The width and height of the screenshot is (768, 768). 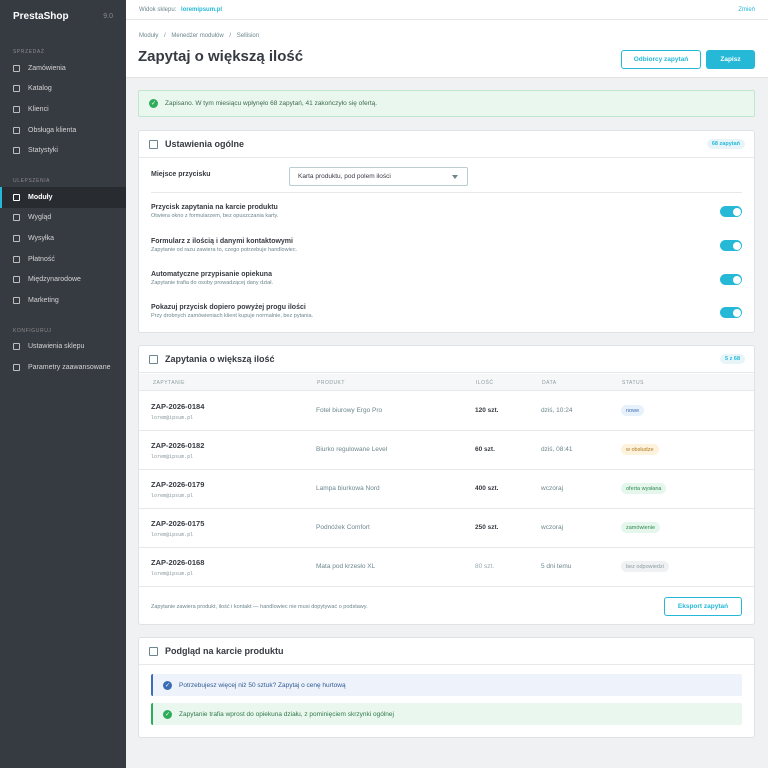 I want to click on sidebar-item-design: Wygląd, so click(x=63, y=218).